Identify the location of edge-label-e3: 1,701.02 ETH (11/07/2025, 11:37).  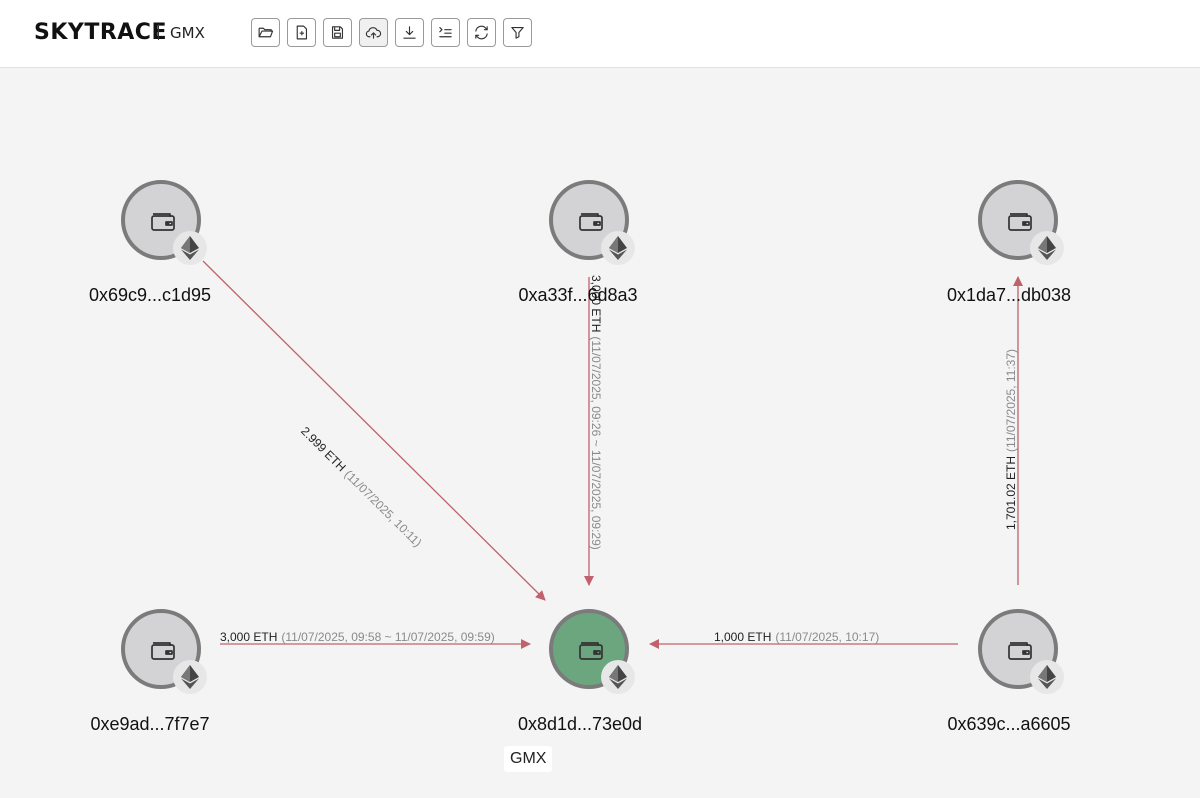
(1011, 439).